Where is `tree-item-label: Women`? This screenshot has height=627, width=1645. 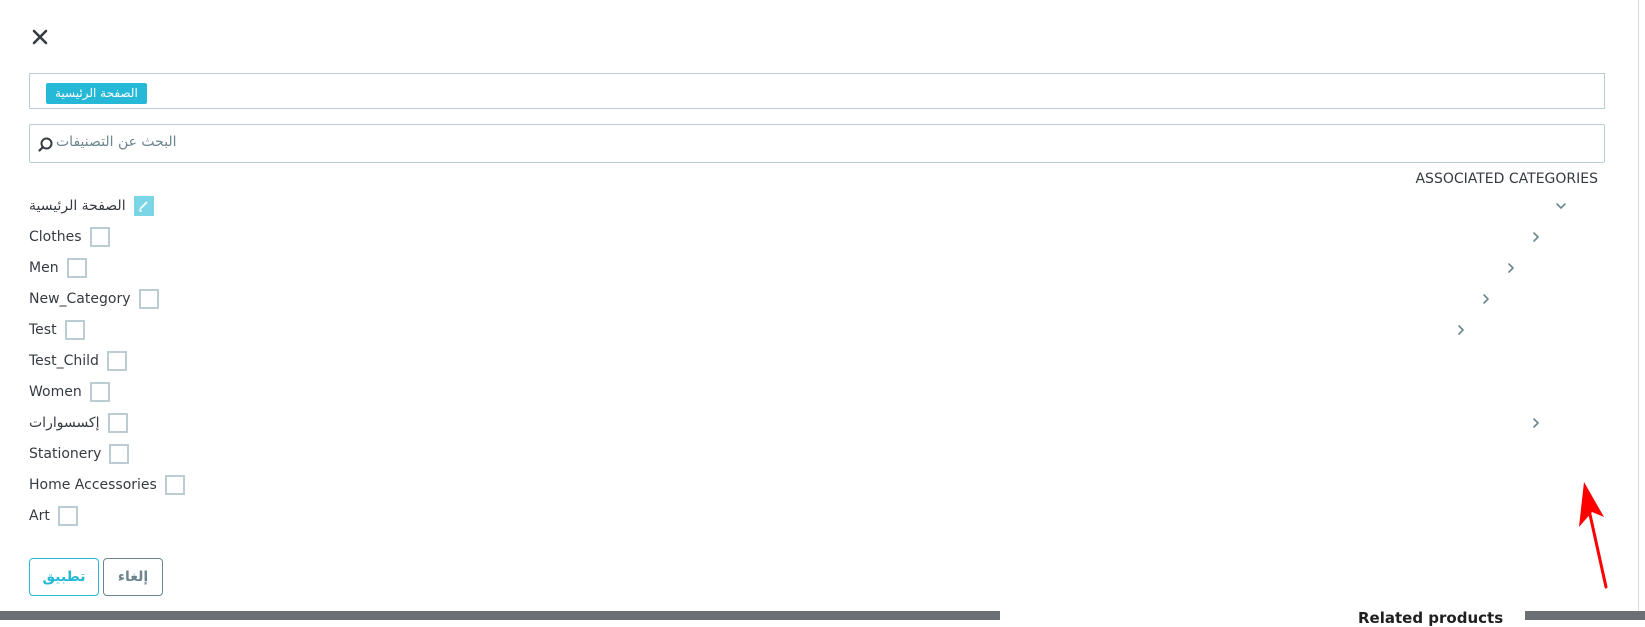 tree-item-label: Women is located at coordinates (55, 392).